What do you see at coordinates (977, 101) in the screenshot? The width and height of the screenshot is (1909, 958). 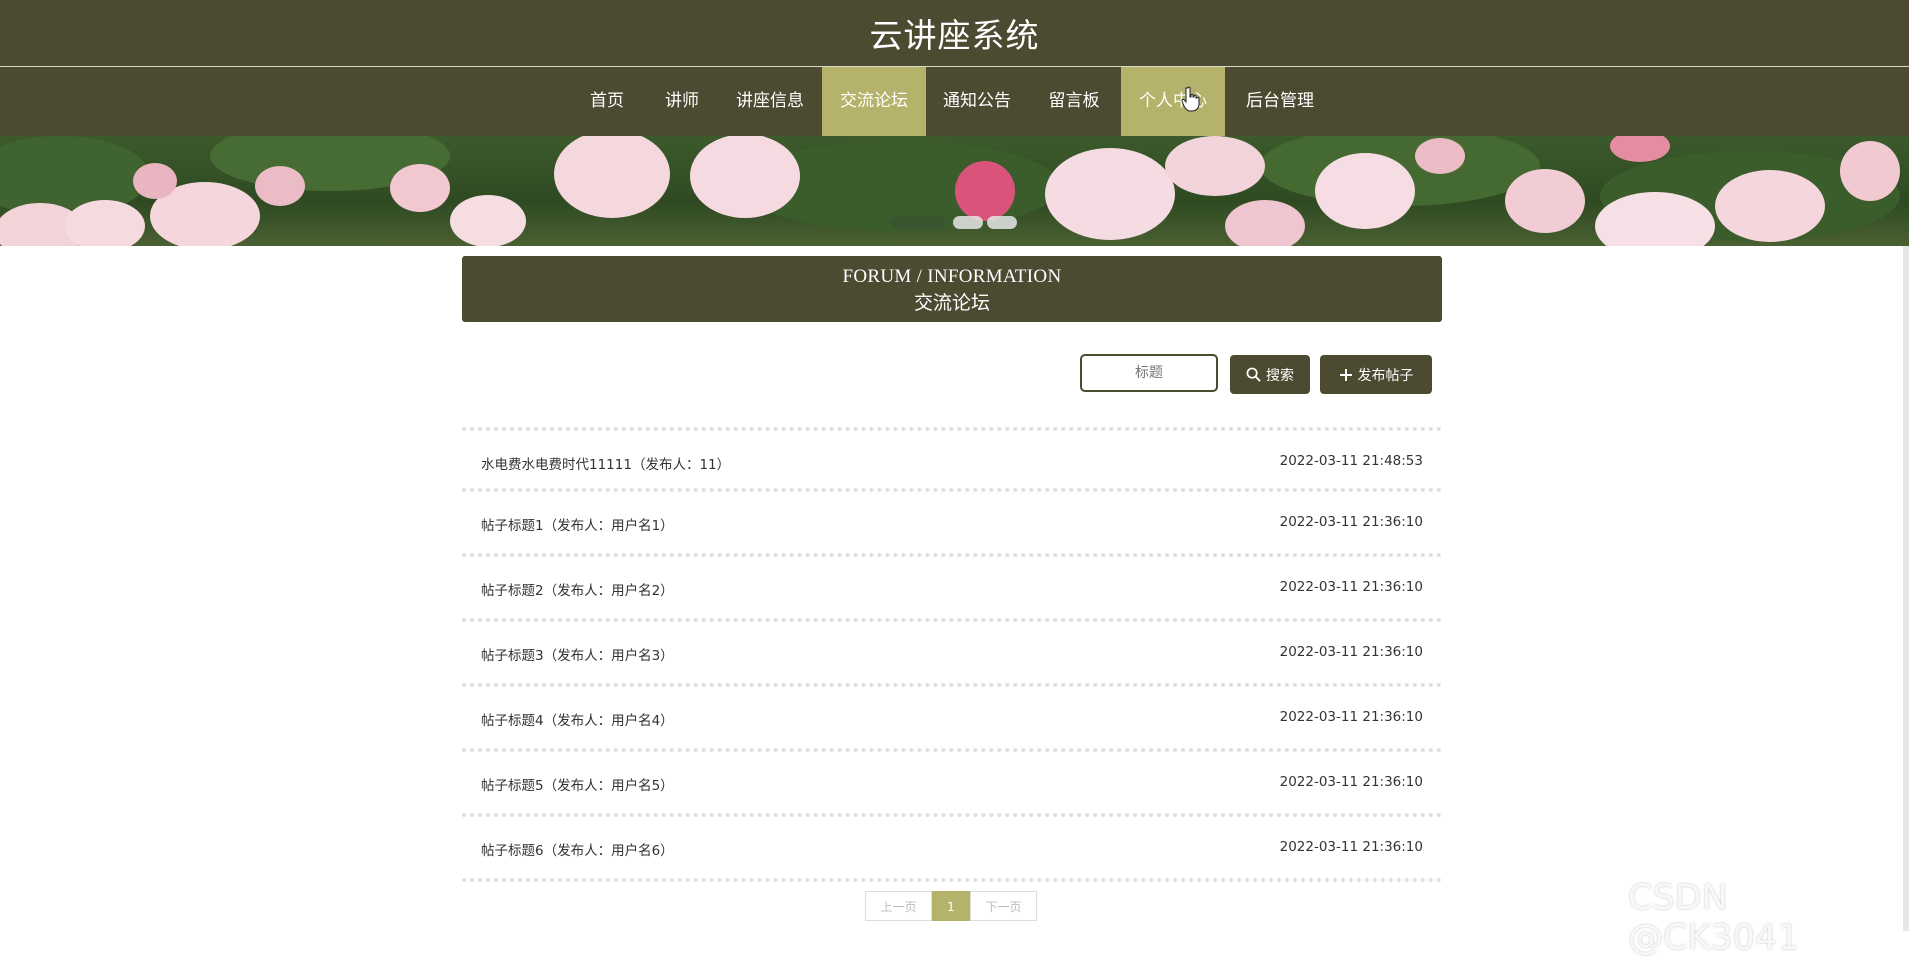 I see `nav-item-notices: 通知公告` at bounding box center [977, 101].